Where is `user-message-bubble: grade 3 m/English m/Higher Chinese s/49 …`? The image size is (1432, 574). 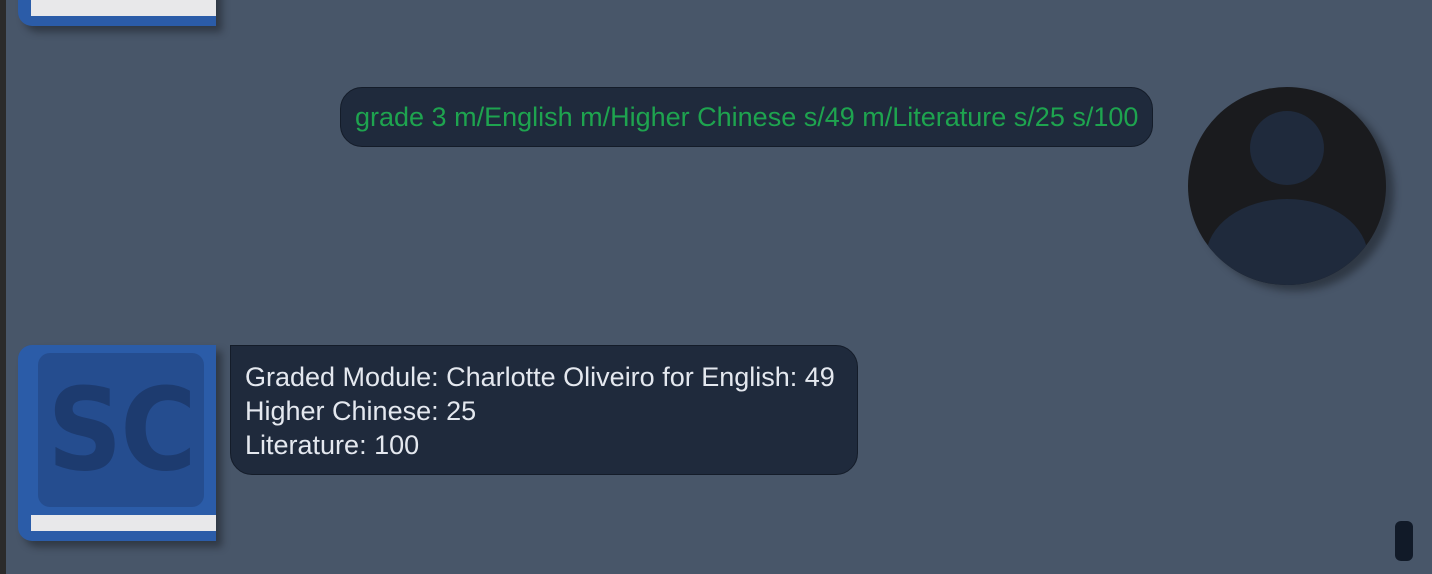
user-message-bubble: grade 3 m/English m/Higher Chinese s/49 … is located at coordinates (747, 117).